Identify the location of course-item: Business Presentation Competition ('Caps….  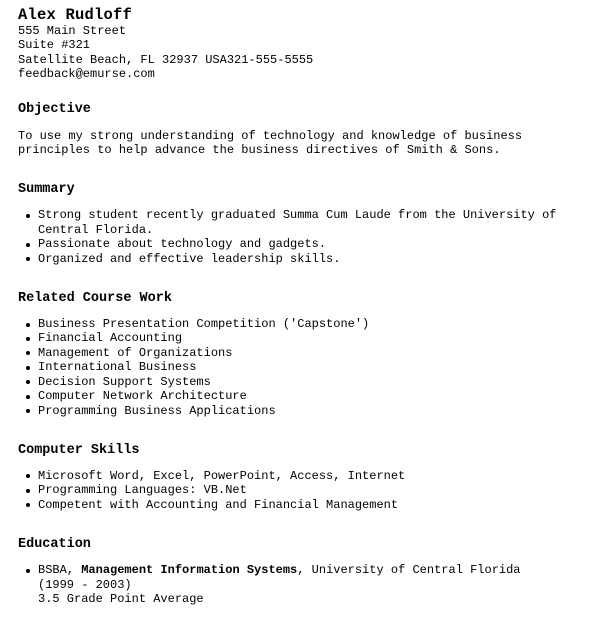
(292, 324).